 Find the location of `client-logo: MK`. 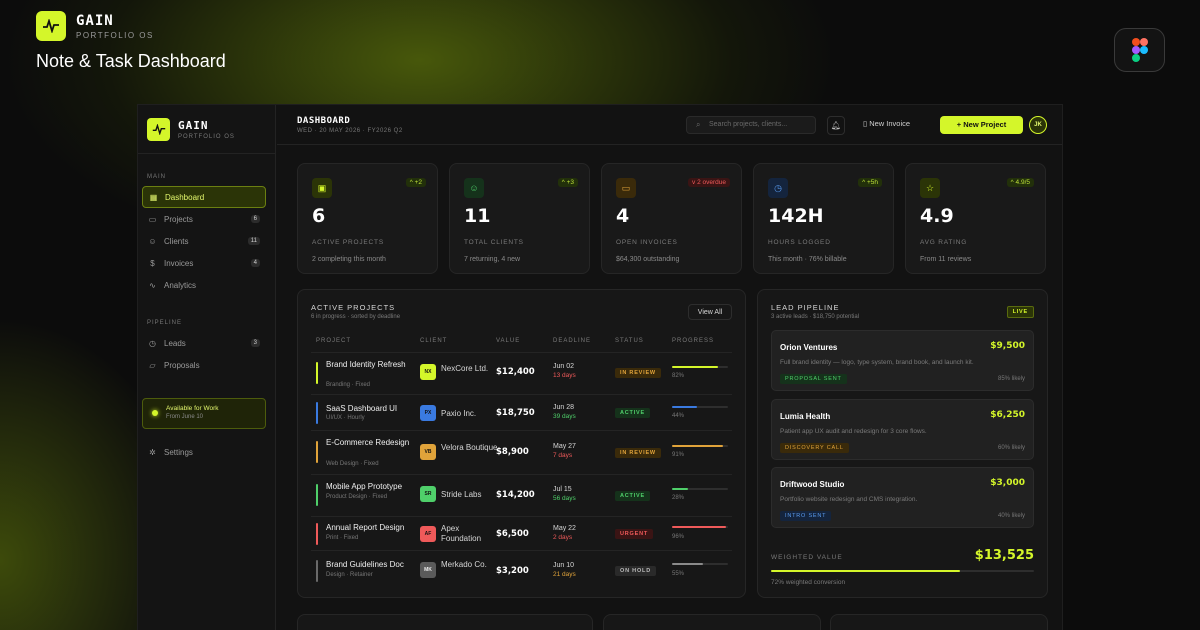

client-logo: MK is located at coordinates (428, 570).